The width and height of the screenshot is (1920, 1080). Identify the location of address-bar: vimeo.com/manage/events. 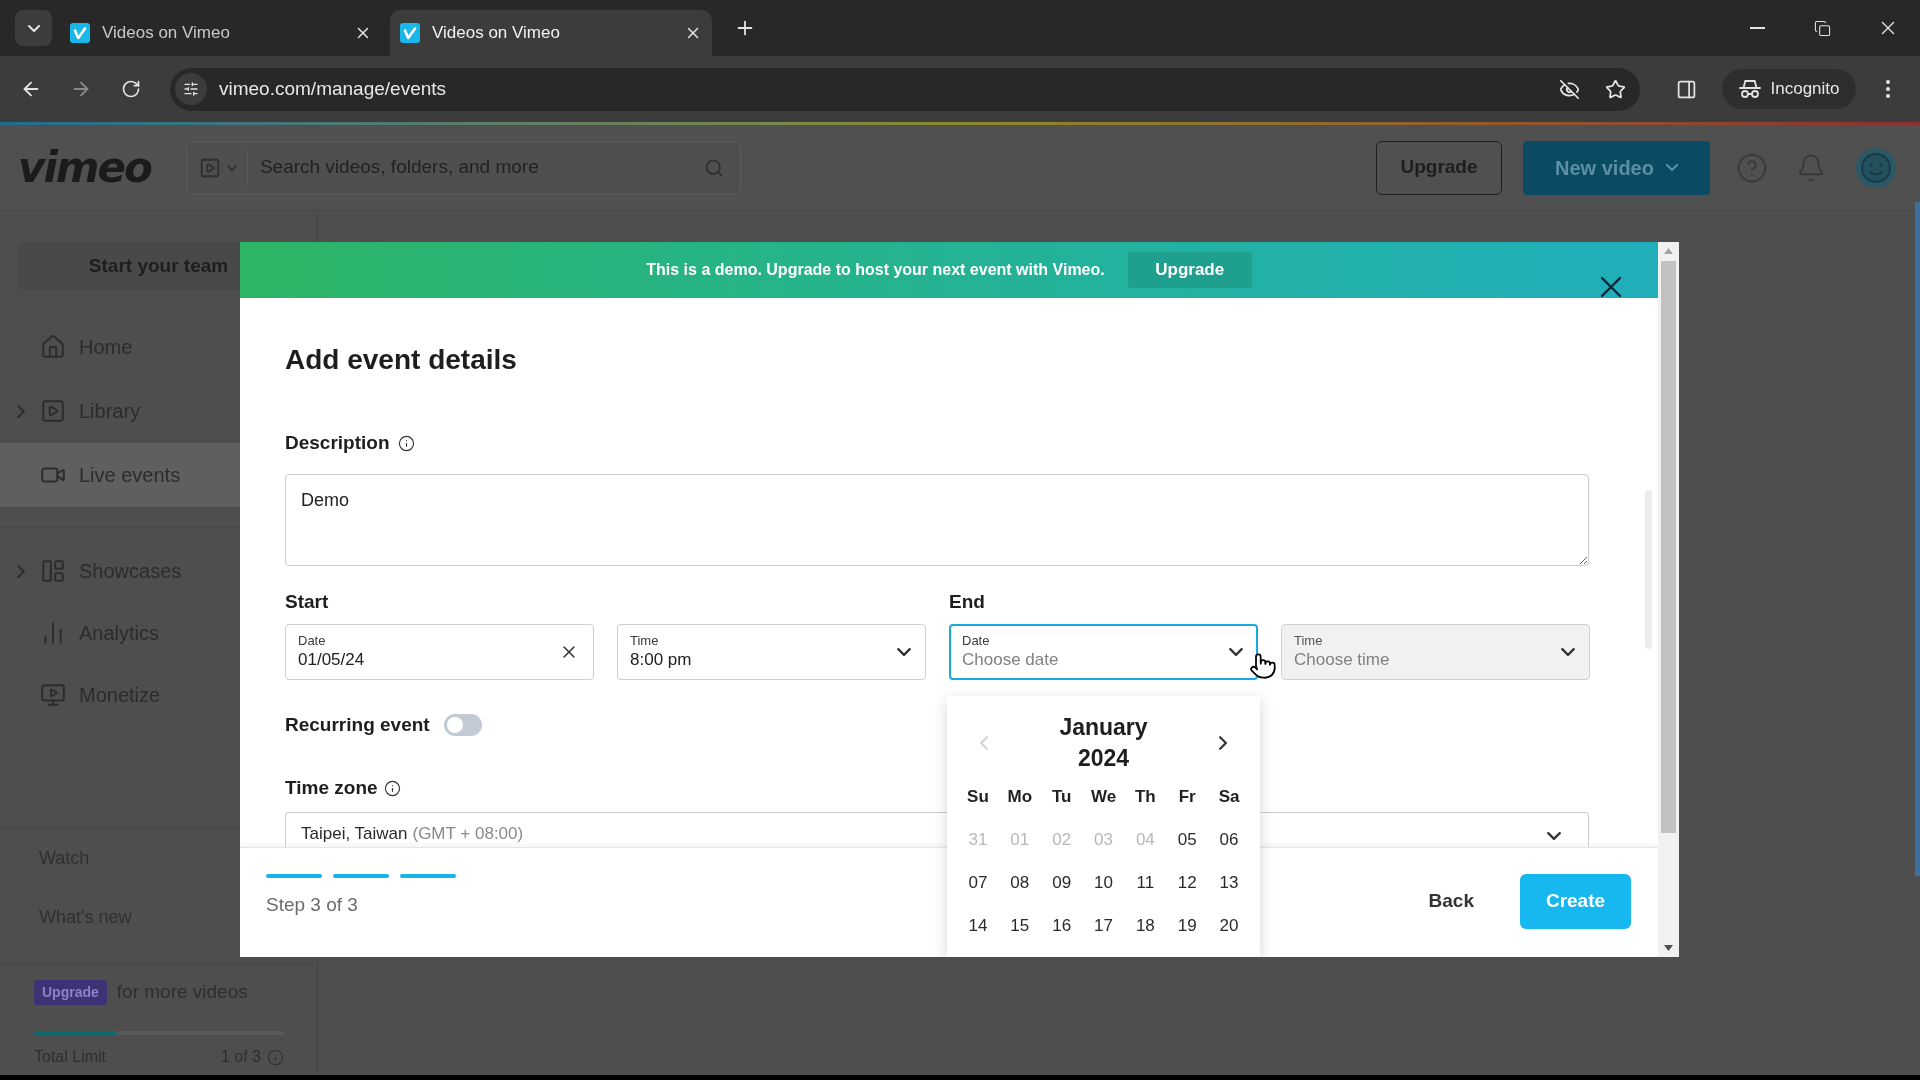
(905, 89).